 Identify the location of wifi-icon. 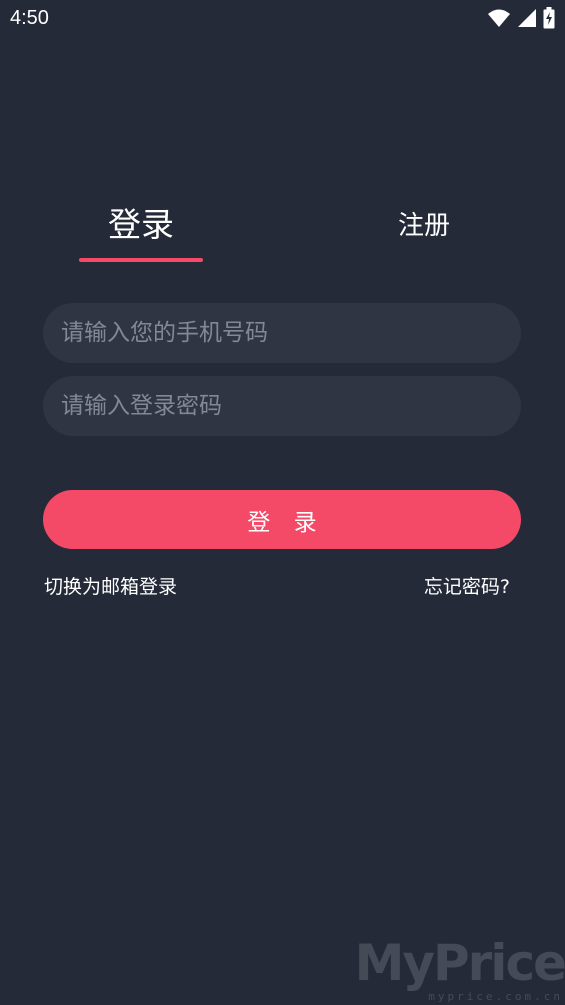
(499, 18).